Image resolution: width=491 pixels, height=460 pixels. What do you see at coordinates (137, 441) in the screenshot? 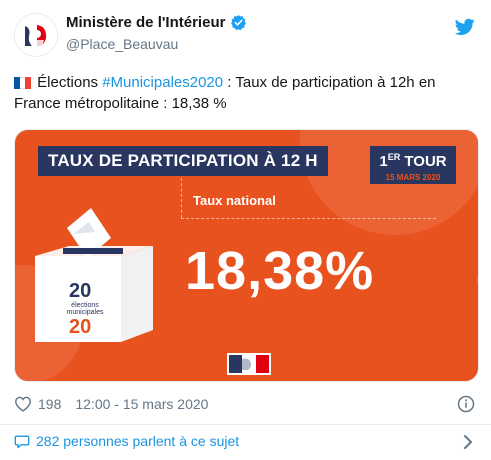
I see `conversation-text: 282 personnes parlent à ce sujet` at bounding box center [137, 441].